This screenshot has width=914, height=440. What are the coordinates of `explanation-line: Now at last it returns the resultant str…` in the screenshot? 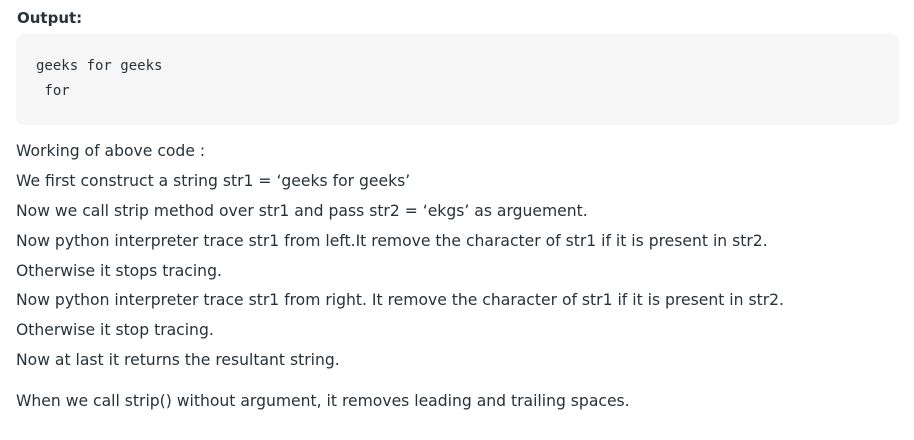 It's located at (178, 360).